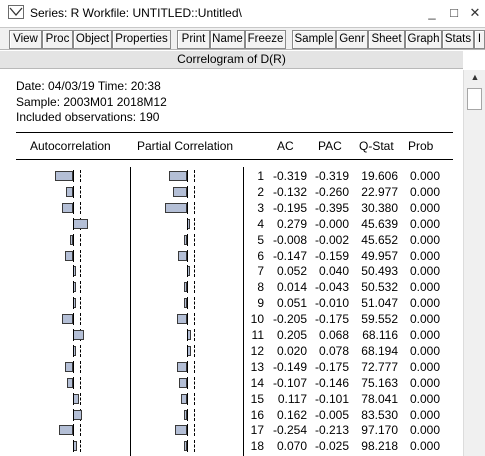  What do you see at coordinates (231, 225) in the screenshot?
I see `correlogram-row: 4 0.279 -0.000 45.639 0.000` at bounding box center [231, 225].